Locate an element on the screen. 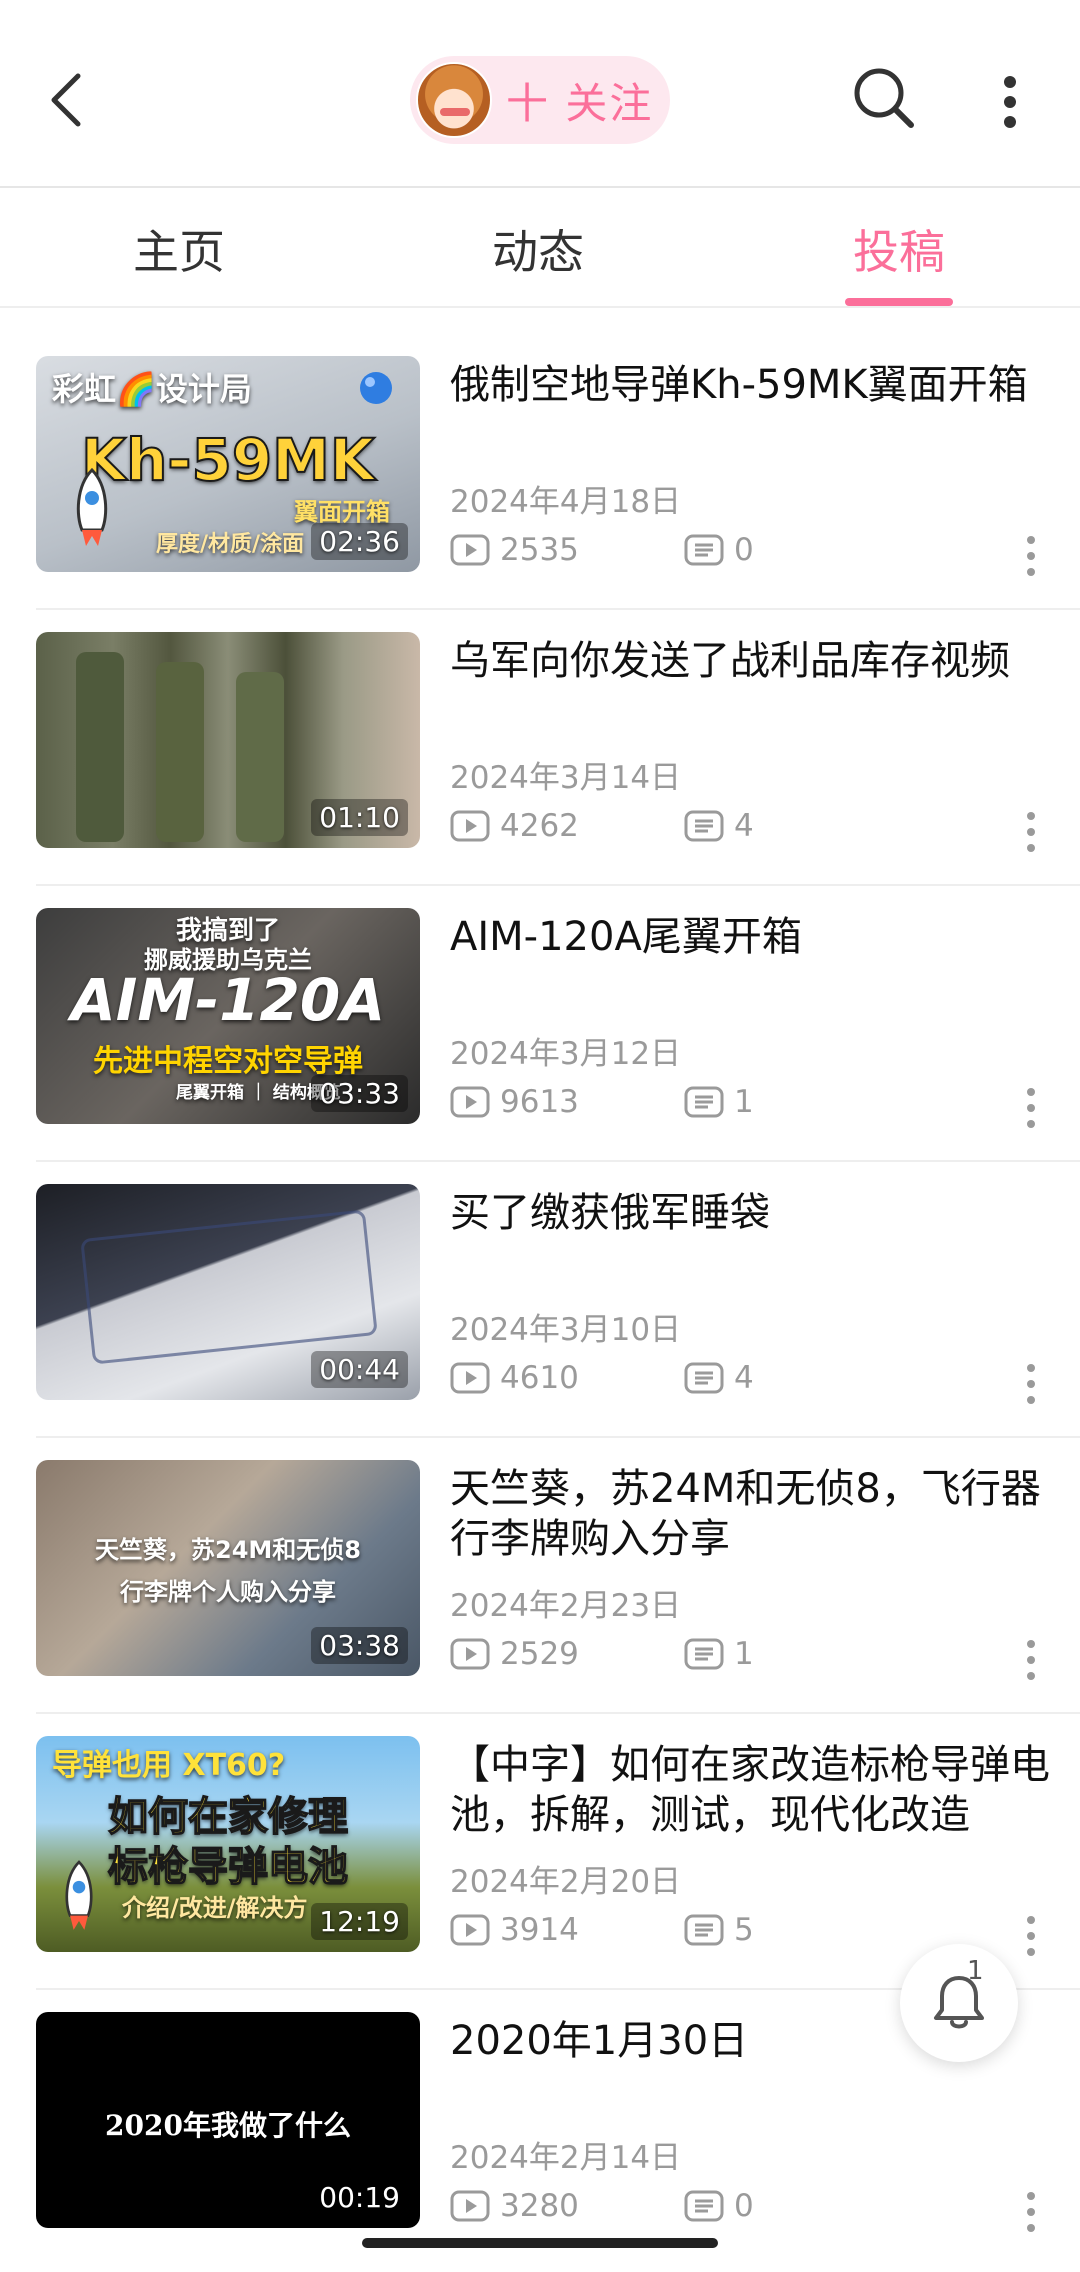 The height and width of the screenshot is (2272, 1080). list-item: 01:10 乌军向你发送了战利品库存视频 2024年3月14日 4262 4 is located at coordinates (558, 748).